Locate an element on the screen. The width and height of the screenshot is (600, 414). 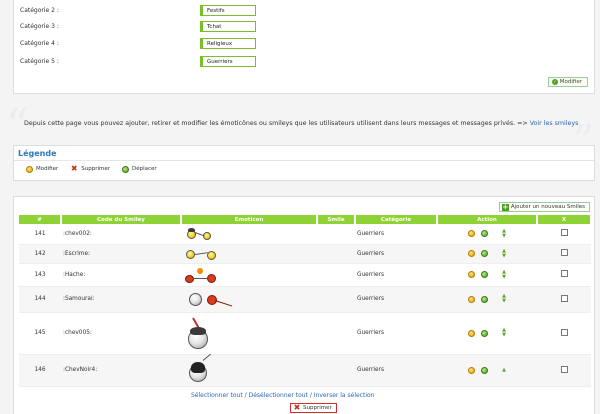
deselect-all-link: Désélectionner tout is located at coordinates (278, 395).